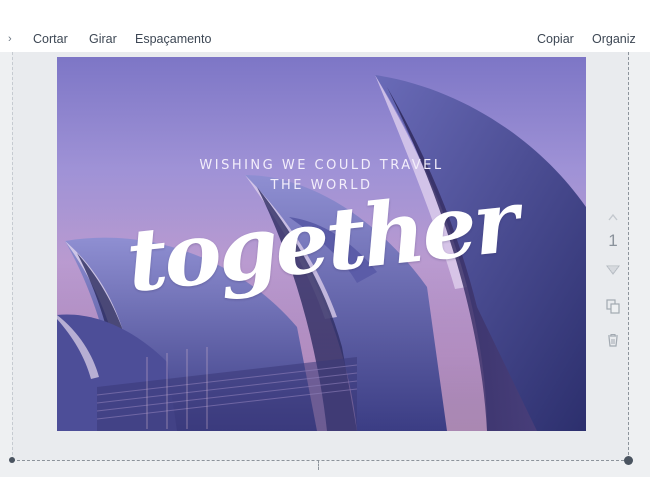 This screenshot has width=650, height=477. Describe the element at coordinates (10, 39) in the screenshot. I see `toolbar-scroll-left-button: ›` at that location.